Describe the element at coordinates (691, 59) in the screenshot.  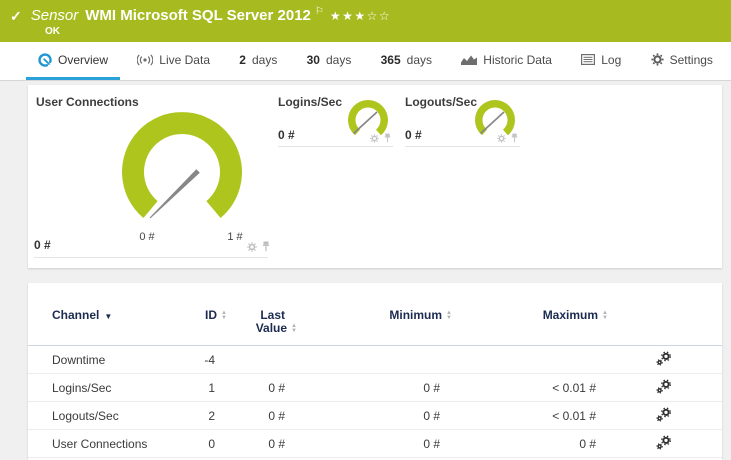
I see `tab-settings-label: Settings` at that location.